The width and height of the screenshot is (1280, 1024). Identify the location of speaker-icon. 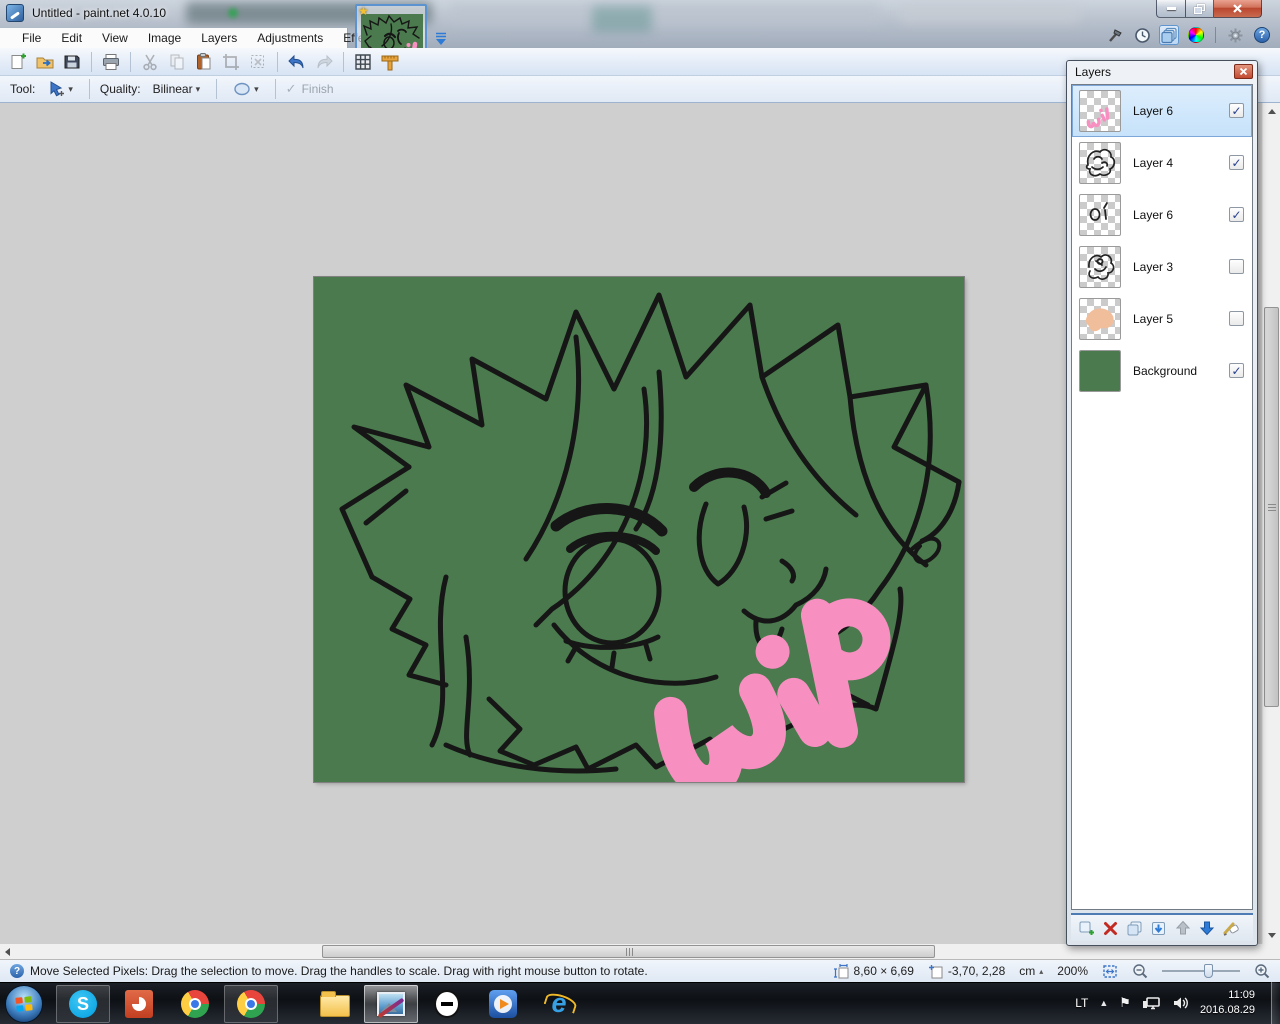
(1180, 1003).